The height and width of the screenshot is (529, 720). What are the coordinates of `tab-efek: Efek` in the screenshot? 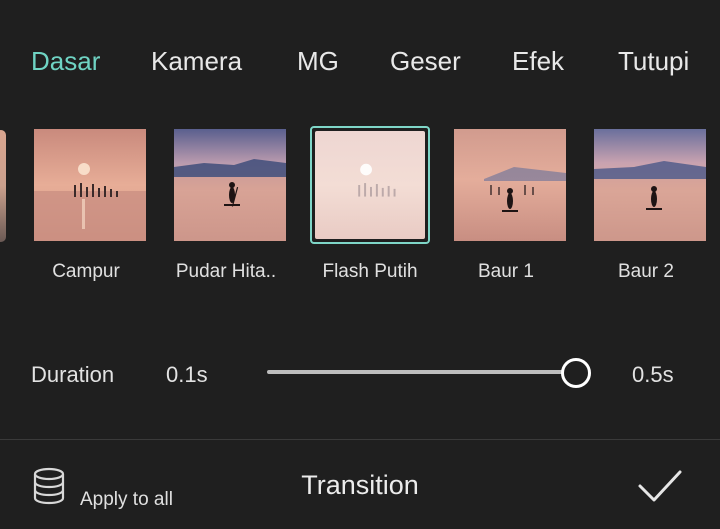 It's located at (538, 61).